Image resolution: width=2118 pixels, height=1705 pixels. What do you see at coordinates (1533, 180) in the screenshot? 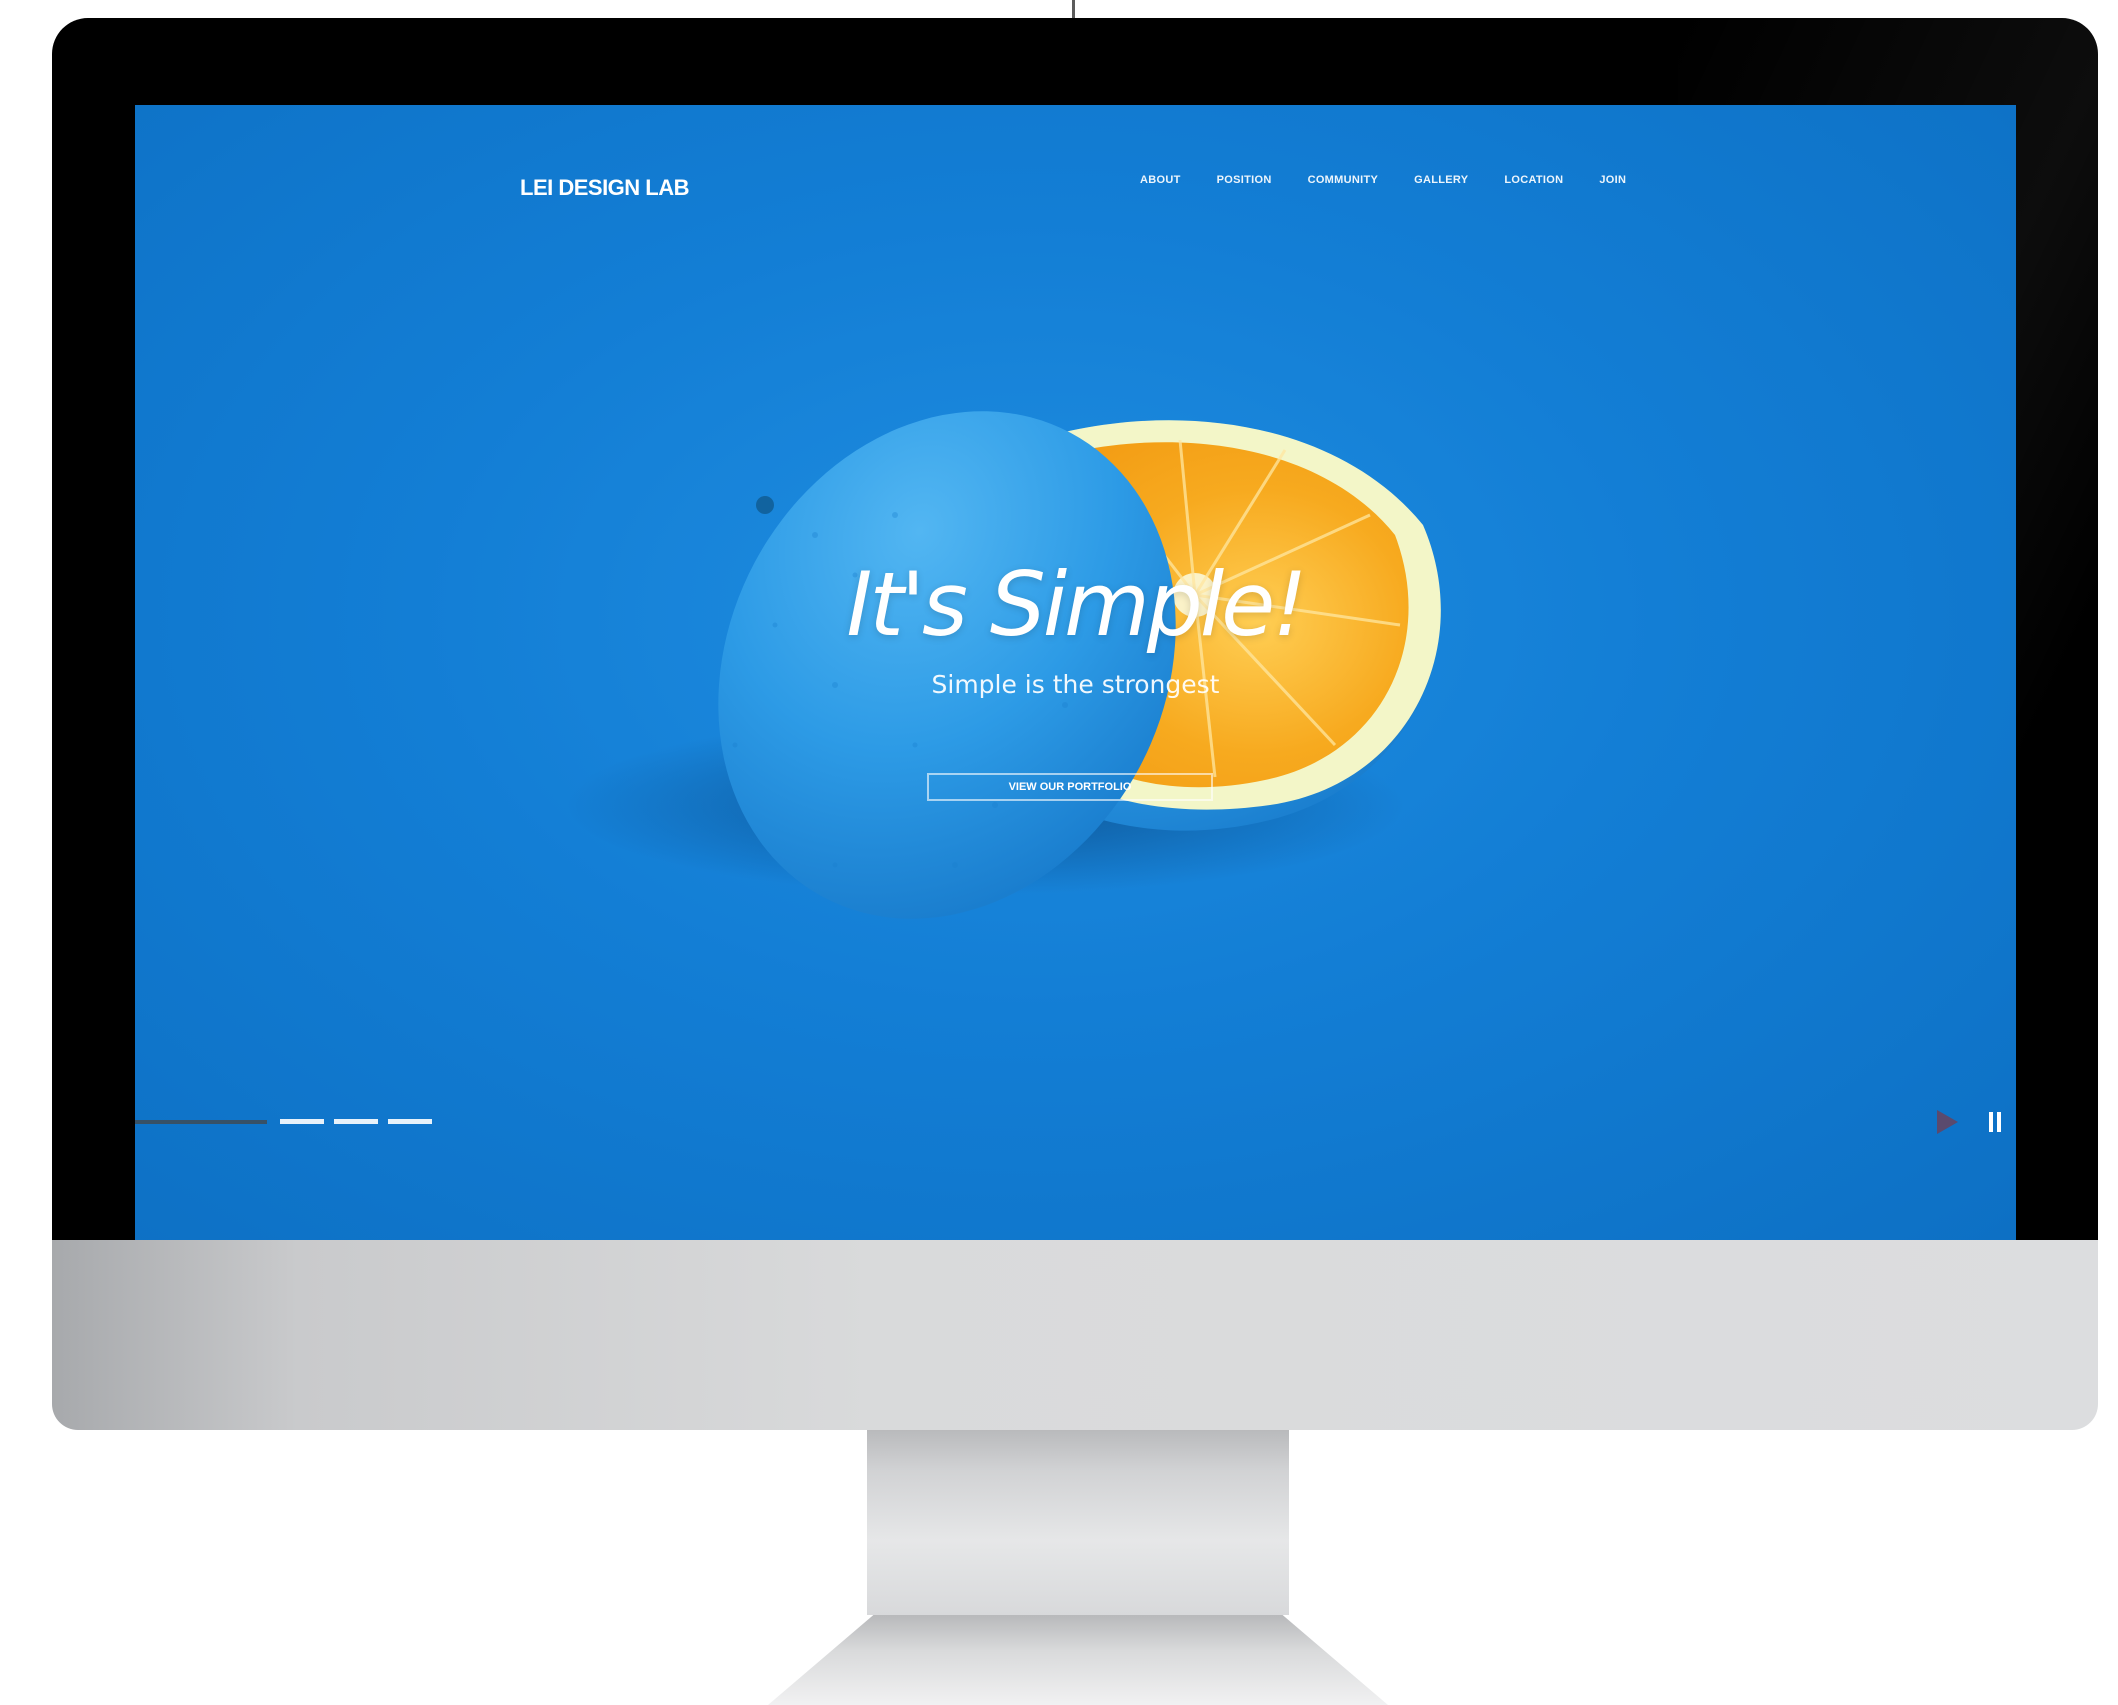
I see `nav-item-location: LOCATION` at bounding box center [1533, 180].